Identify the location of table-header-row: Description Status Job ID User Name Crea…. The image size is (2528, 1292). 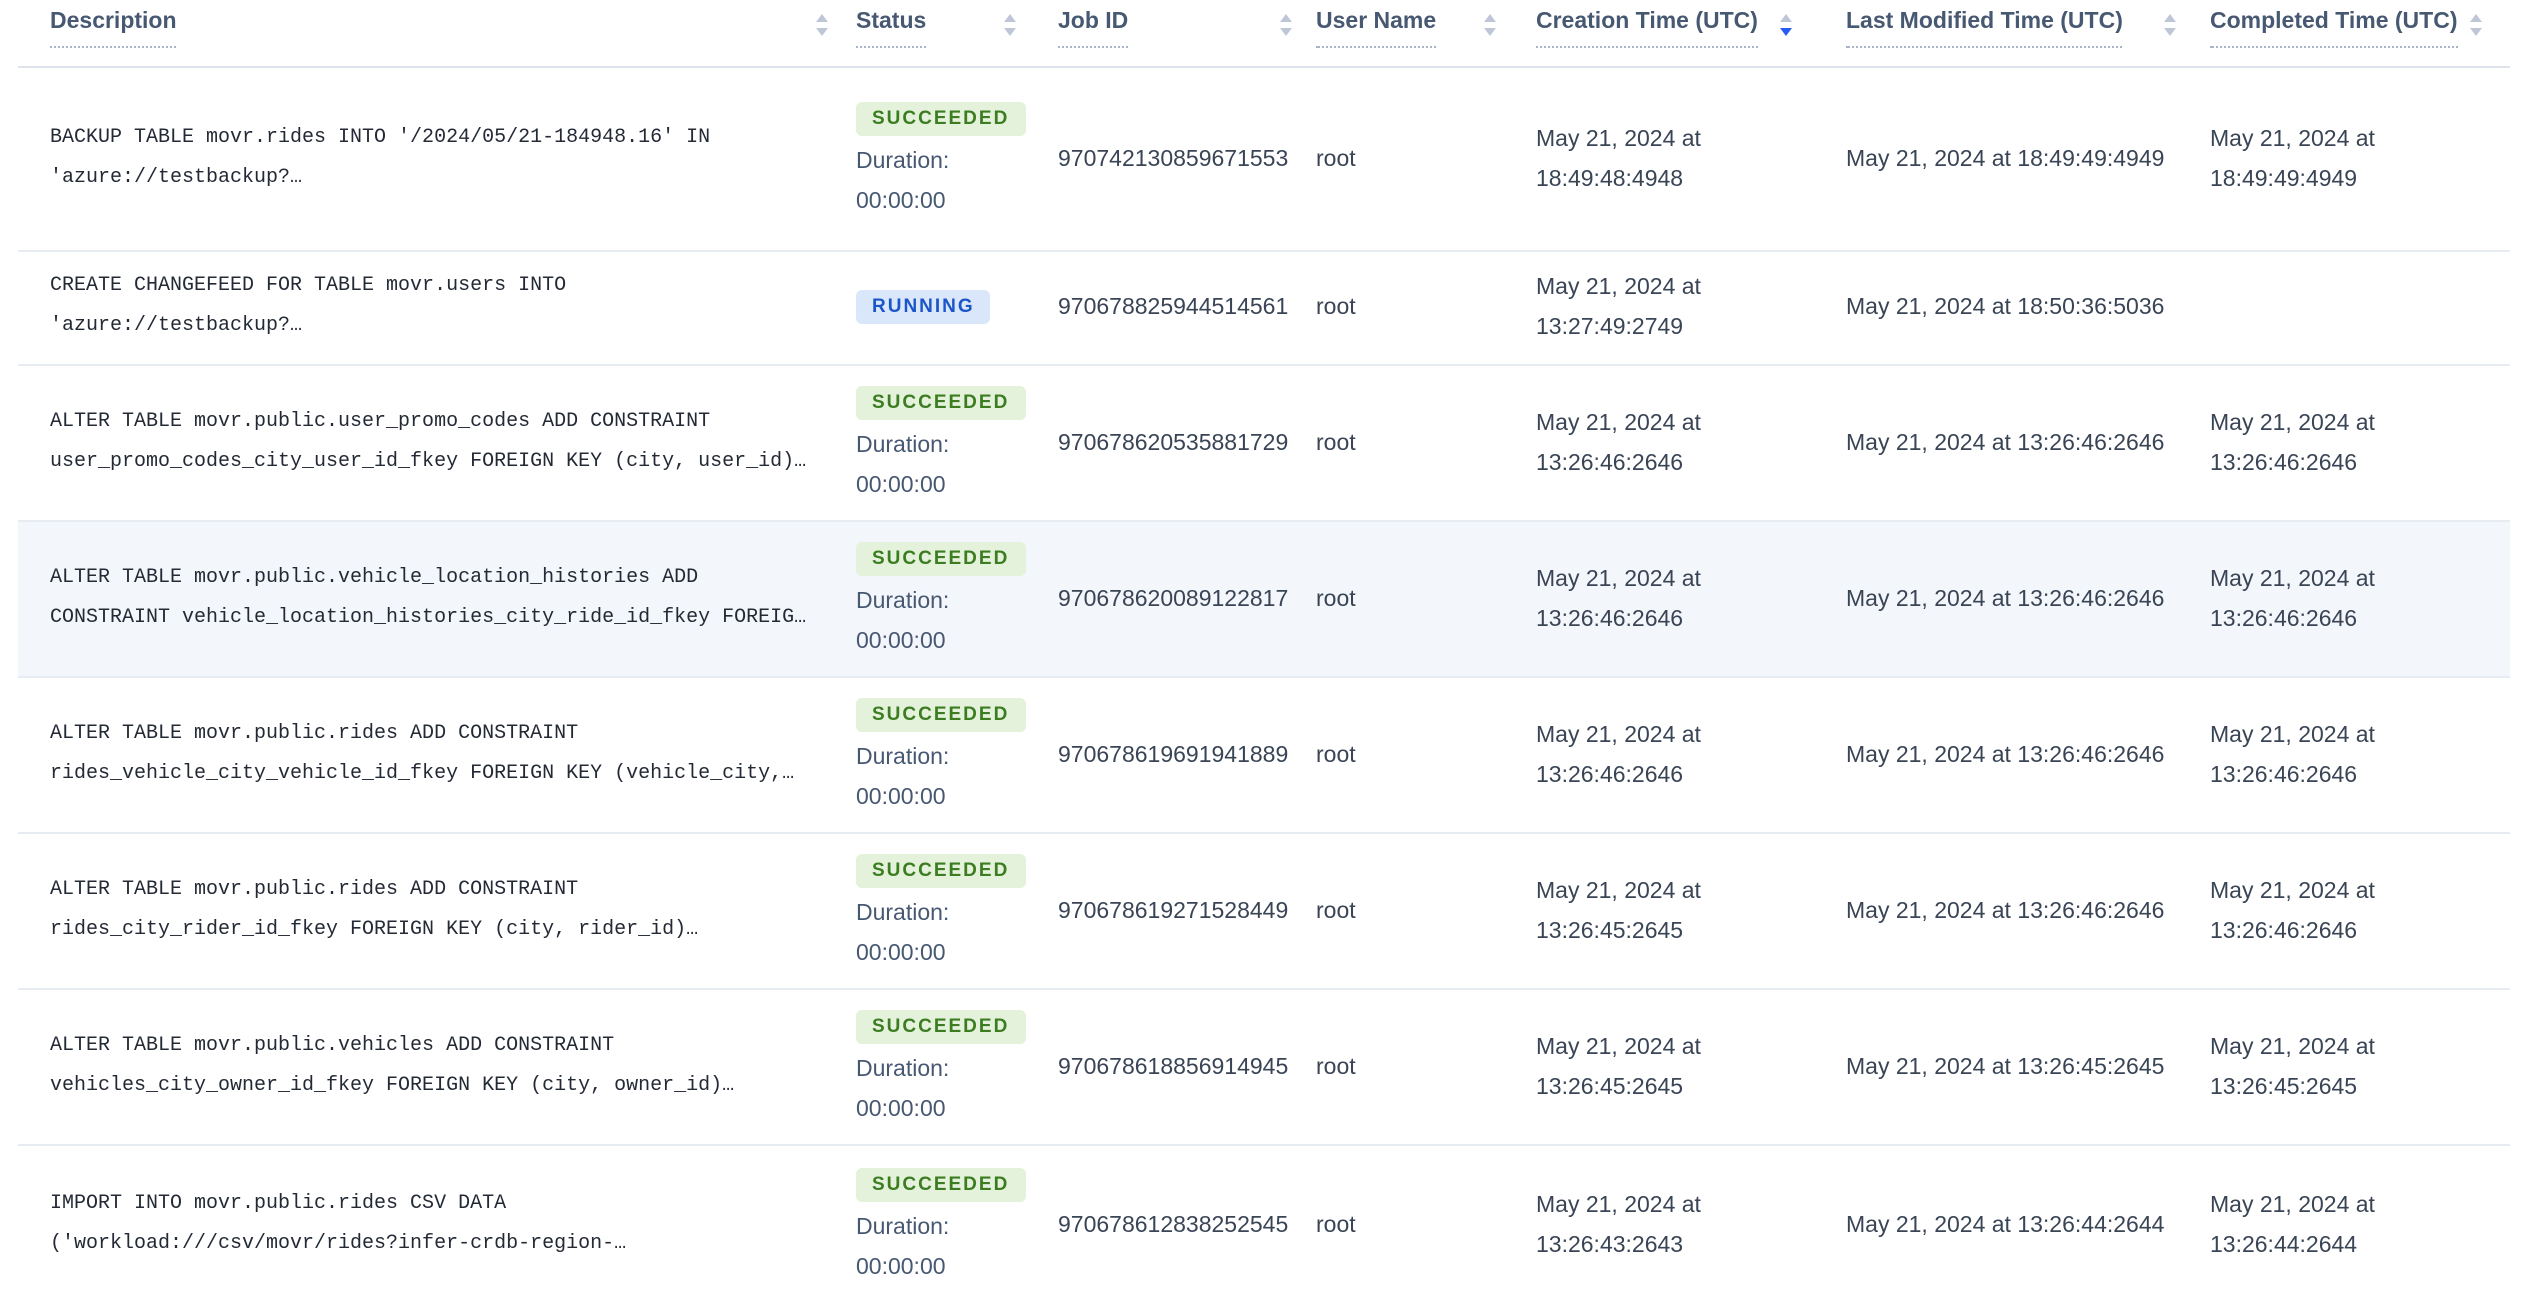
(1264, 34).